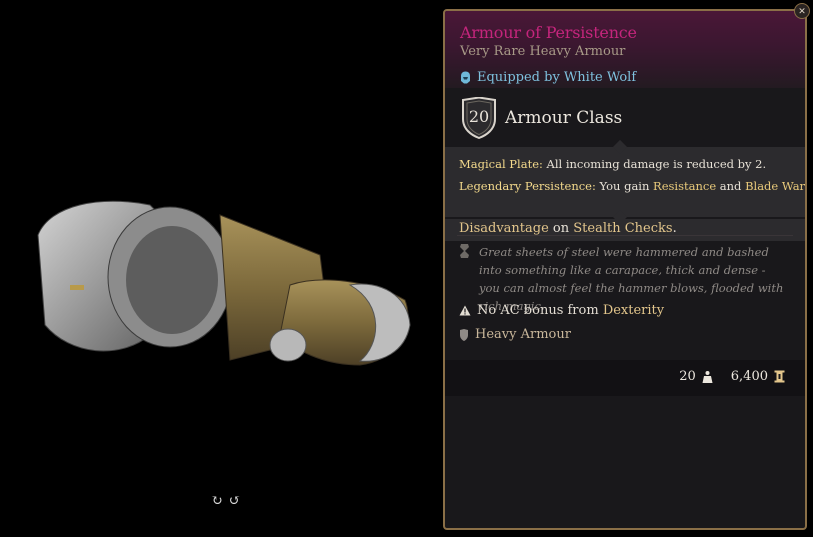 This screenshot has width=813, height=537. Describe the element at coordinates (622, 228) in the screenshot. I see `stealth-checks-link: Stealth Checks` at that location.